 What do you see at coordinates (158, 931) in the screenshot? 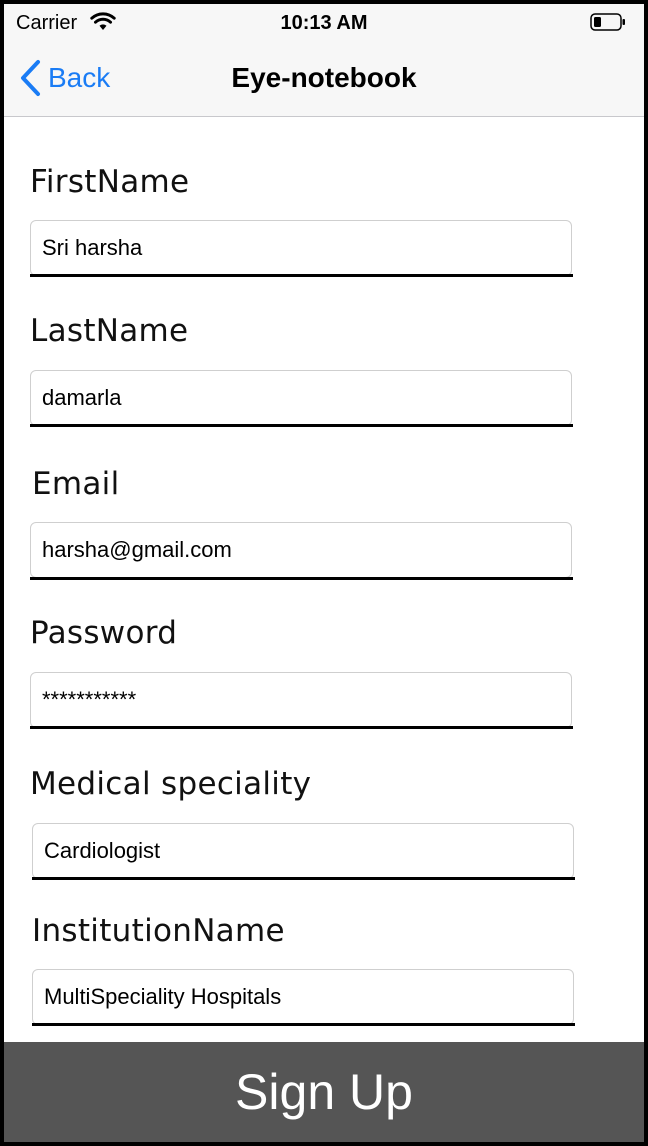
I see `institution-label: InstitutionName` at bounding box center [158, 931].